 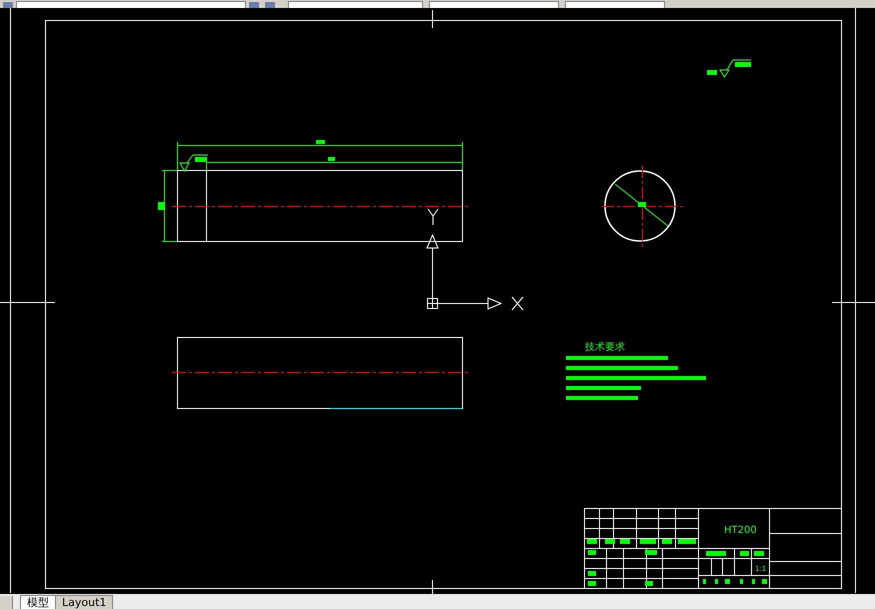 I want to click on material-label: HT200, so click(x=740, y=530).